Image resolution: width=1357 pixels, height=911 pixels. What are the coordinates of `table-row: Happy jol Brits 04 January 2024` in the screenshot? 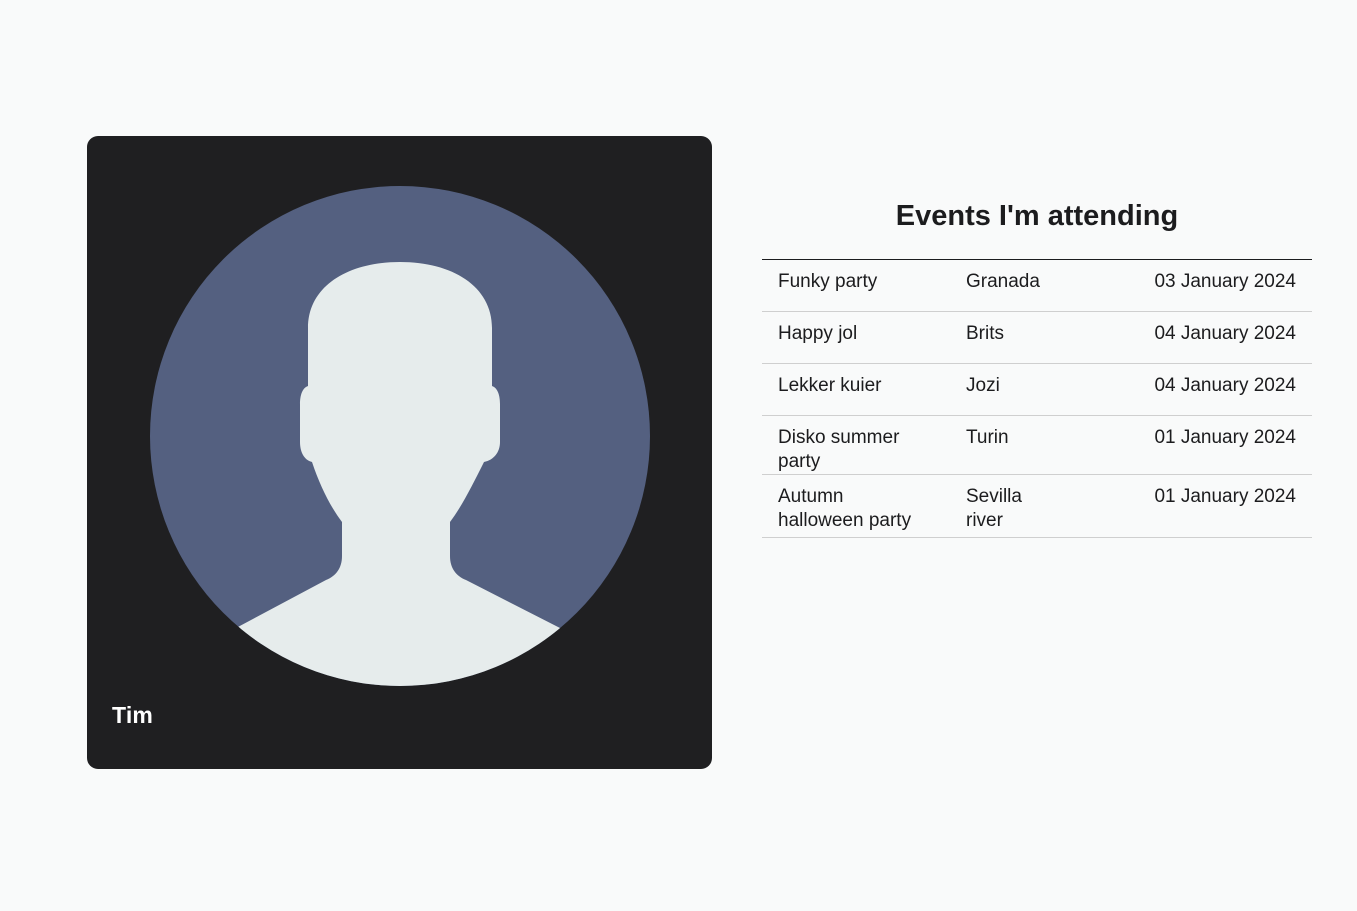 It's located at (1037, 337).